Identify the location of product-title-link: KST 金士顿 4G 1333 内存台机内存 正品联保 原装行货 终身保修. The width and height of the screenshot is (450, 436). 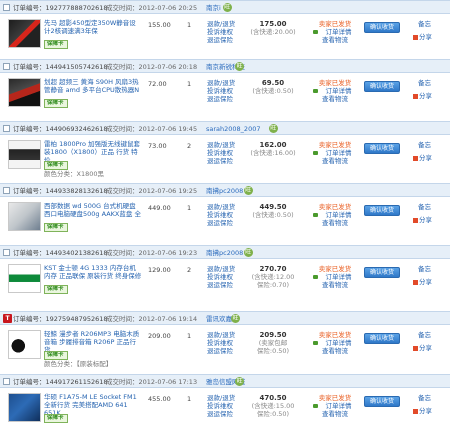
(93, 272).